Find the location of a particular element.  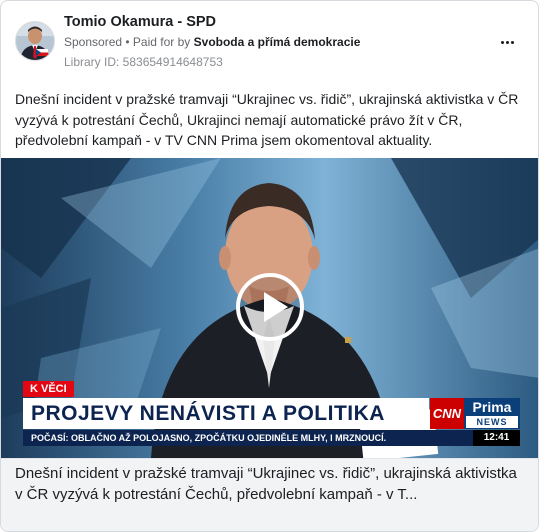

tv-clock: 12:41 is located at coordinates (496, 438).